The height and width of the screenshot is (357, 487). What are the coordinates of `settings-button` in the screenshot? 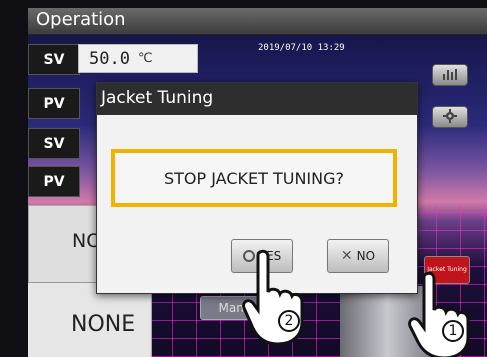 It's located at (450, 117).